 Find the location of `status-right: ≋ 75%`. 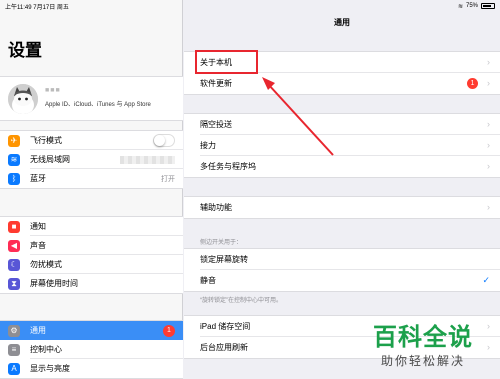

status-right: ≋ 75% is located at coordinates (476, 6).